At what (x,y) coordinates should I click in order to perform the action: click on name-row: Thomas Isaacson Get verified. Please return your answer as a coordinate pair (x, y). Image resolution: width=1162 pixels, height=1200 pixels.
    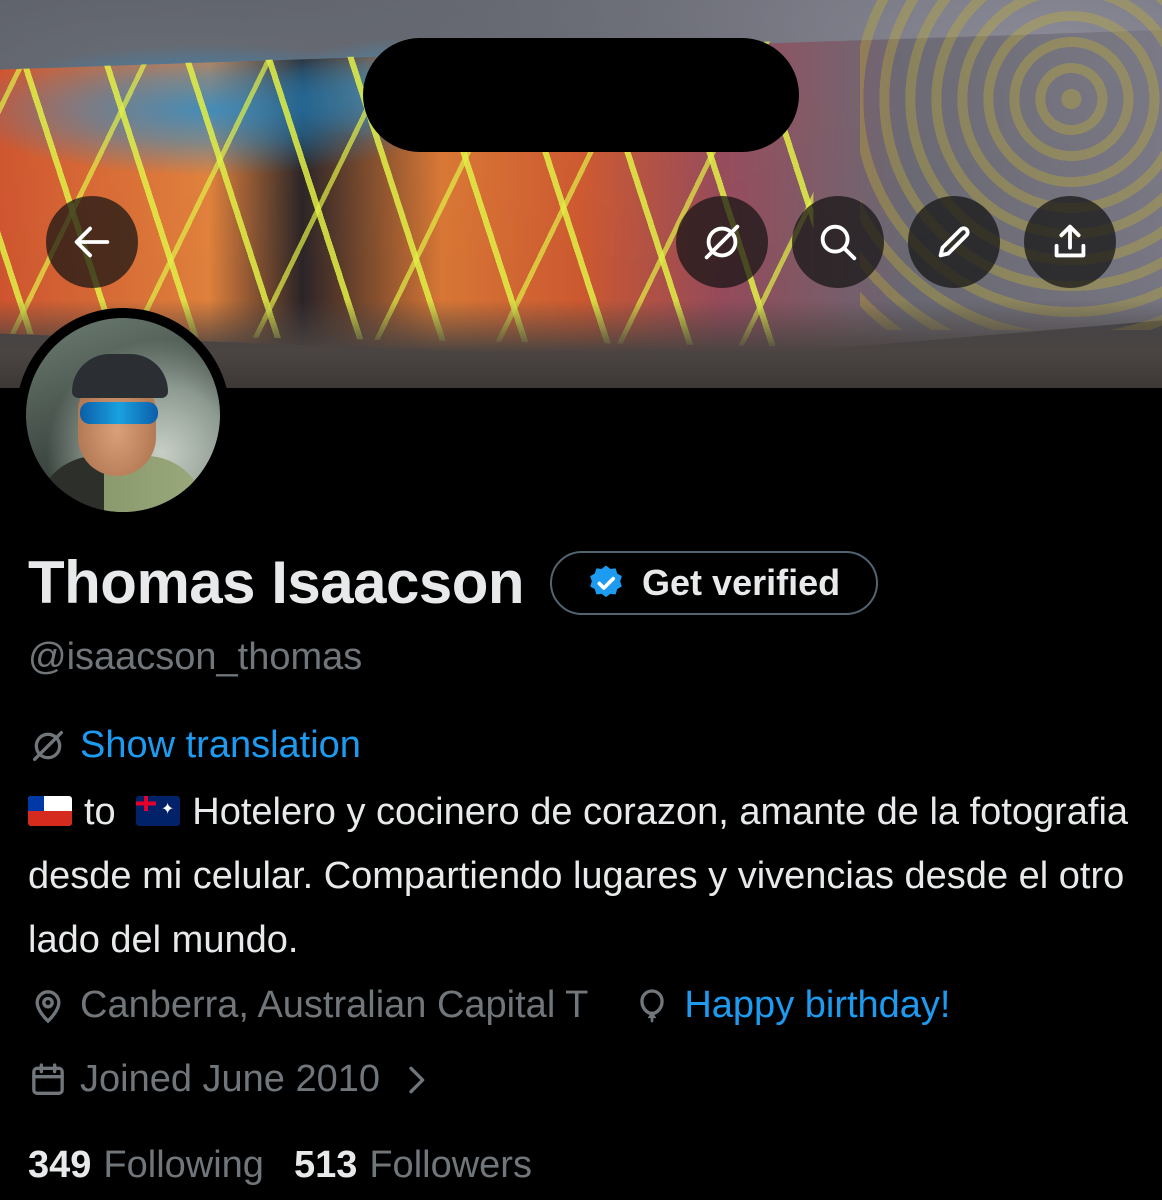
    Looking at the image, I should click on (453, 582).